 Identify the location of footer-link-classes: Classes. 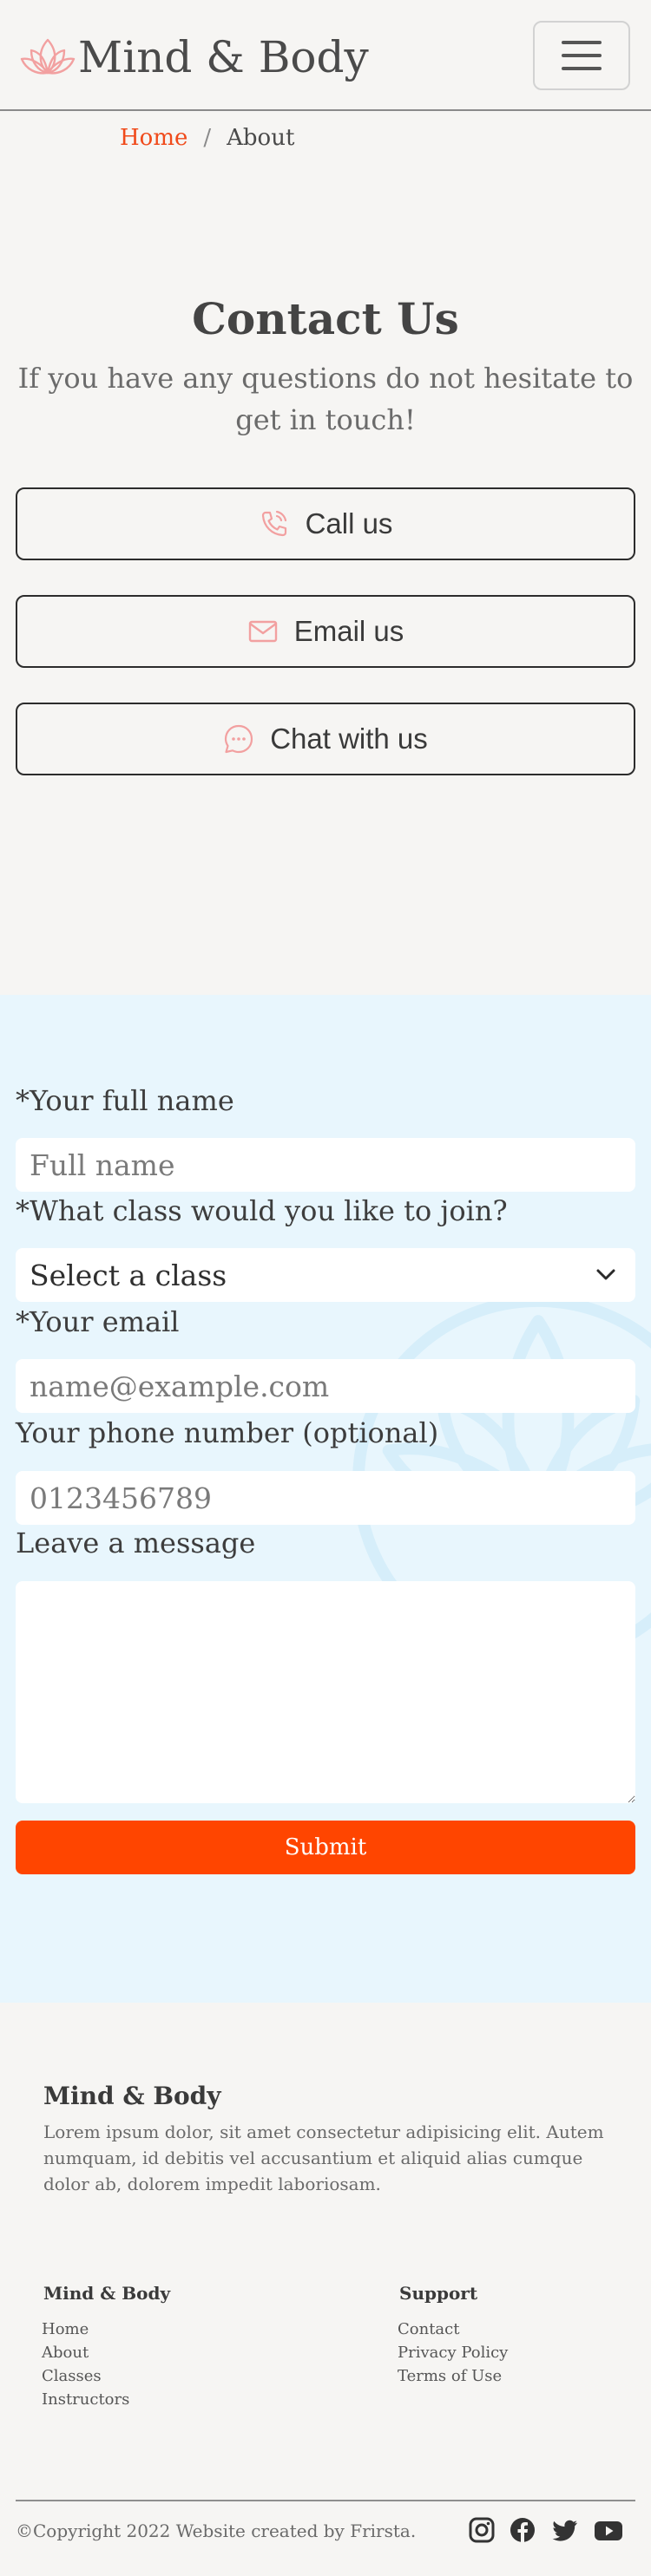
(85, 2376).